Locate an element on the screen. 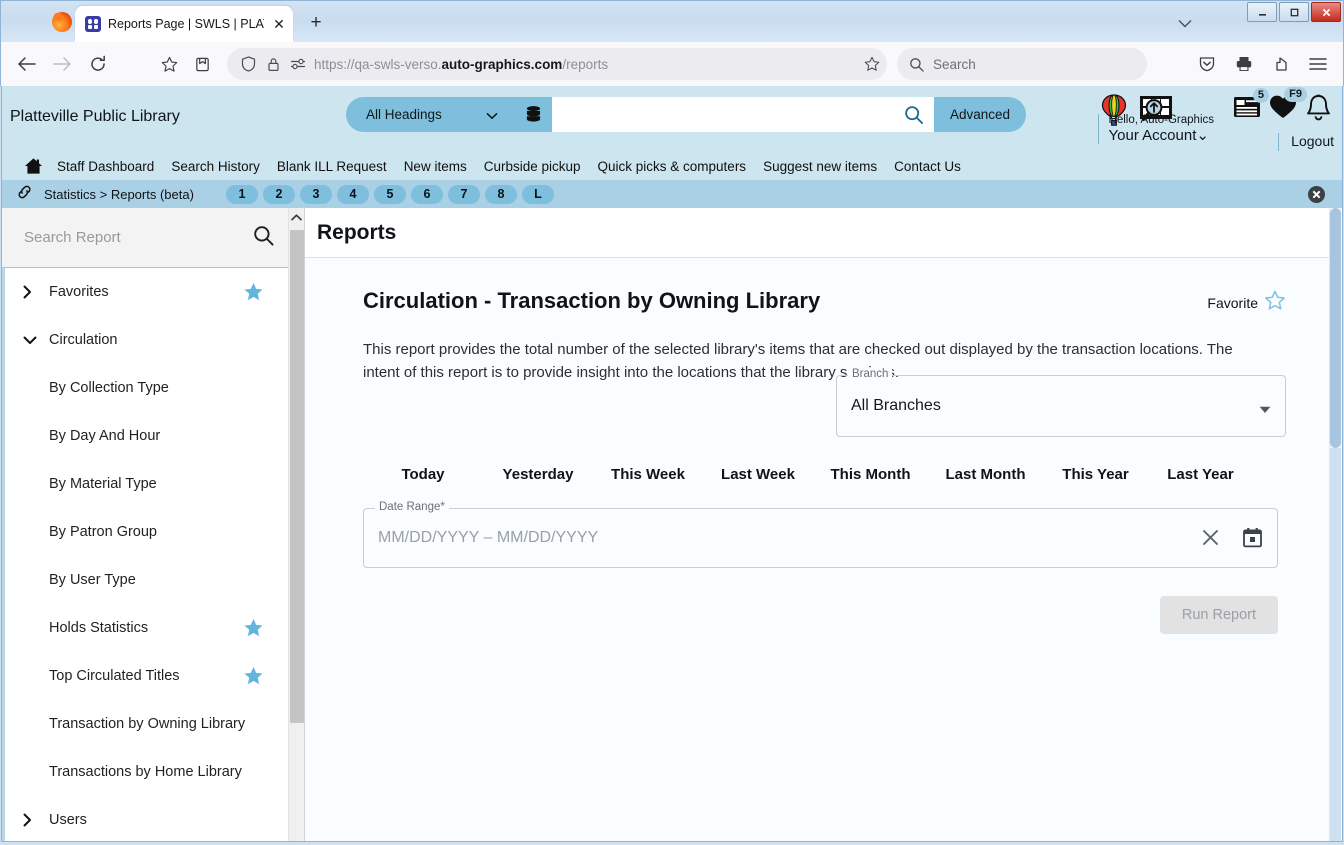 Image resolution: width=1344 pixels, height=845 pixels. headings-select-value: All Headings is located at coordinates (404, 114).